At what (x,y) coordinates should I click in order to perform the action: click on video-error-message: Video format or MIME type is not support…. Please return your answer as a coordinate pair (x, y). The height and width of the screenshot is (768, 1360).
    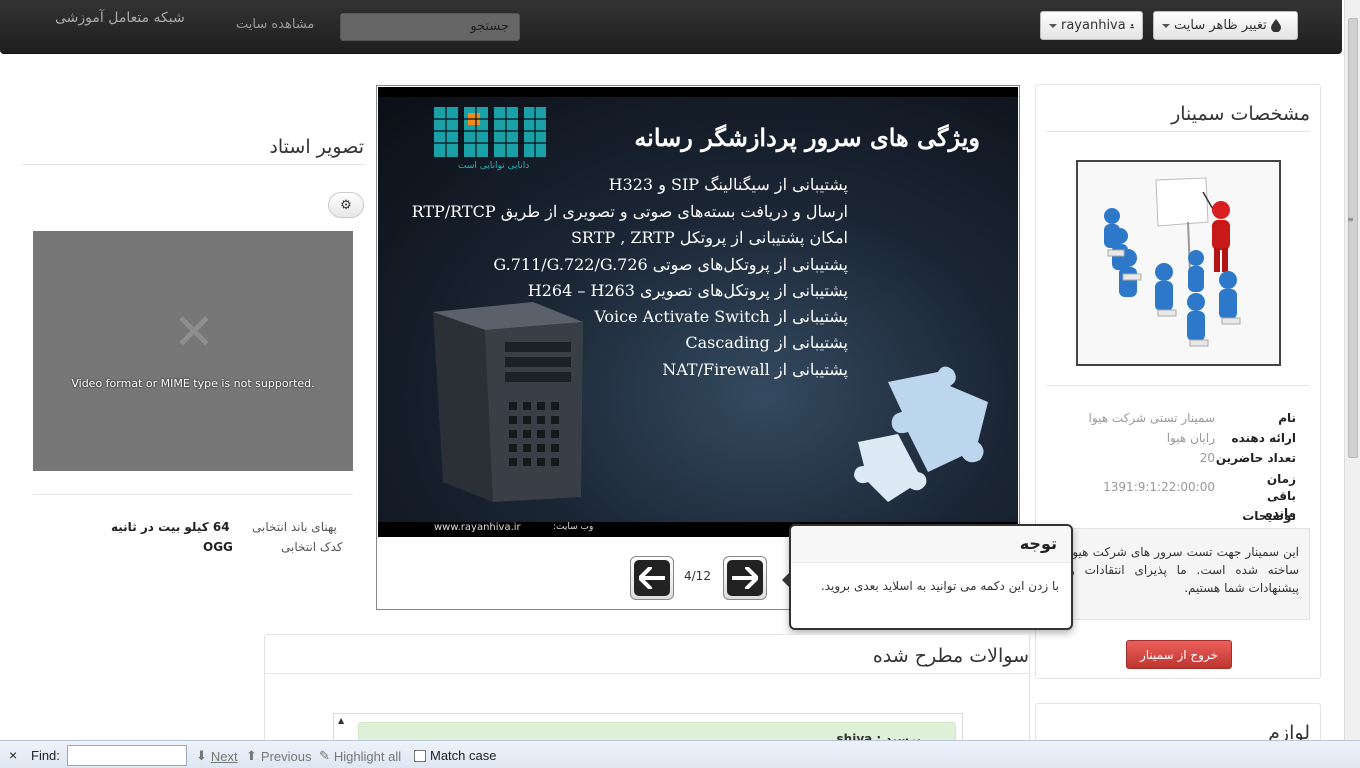
    Looking at the image, I should click on (193, 383).